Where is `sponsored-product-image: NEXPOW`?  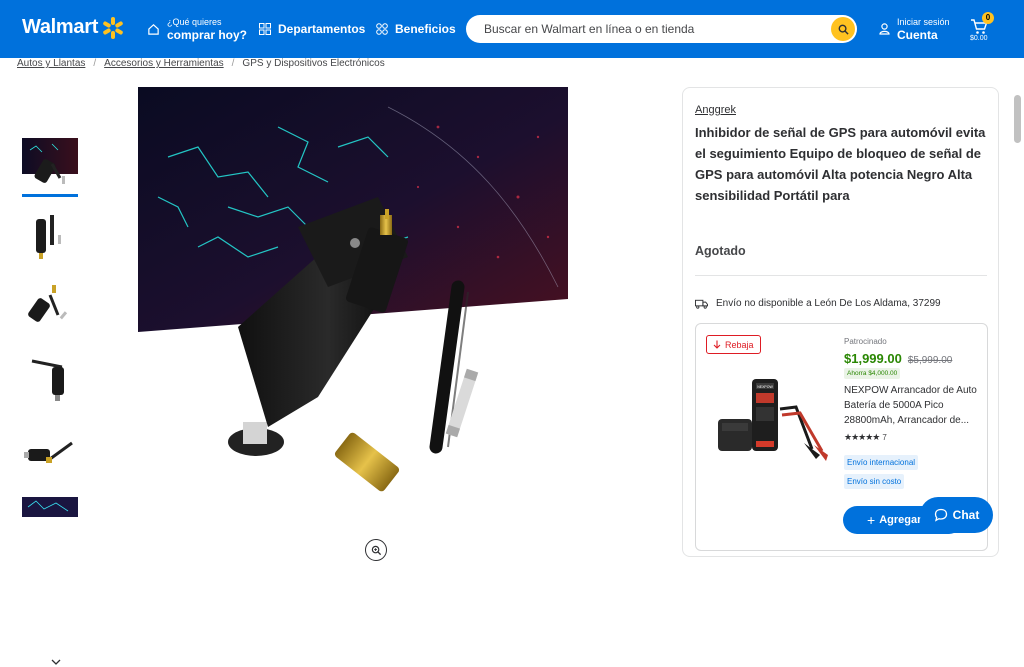
sponsored-product-image: NEXPOW is located at coordinates (773, 416).